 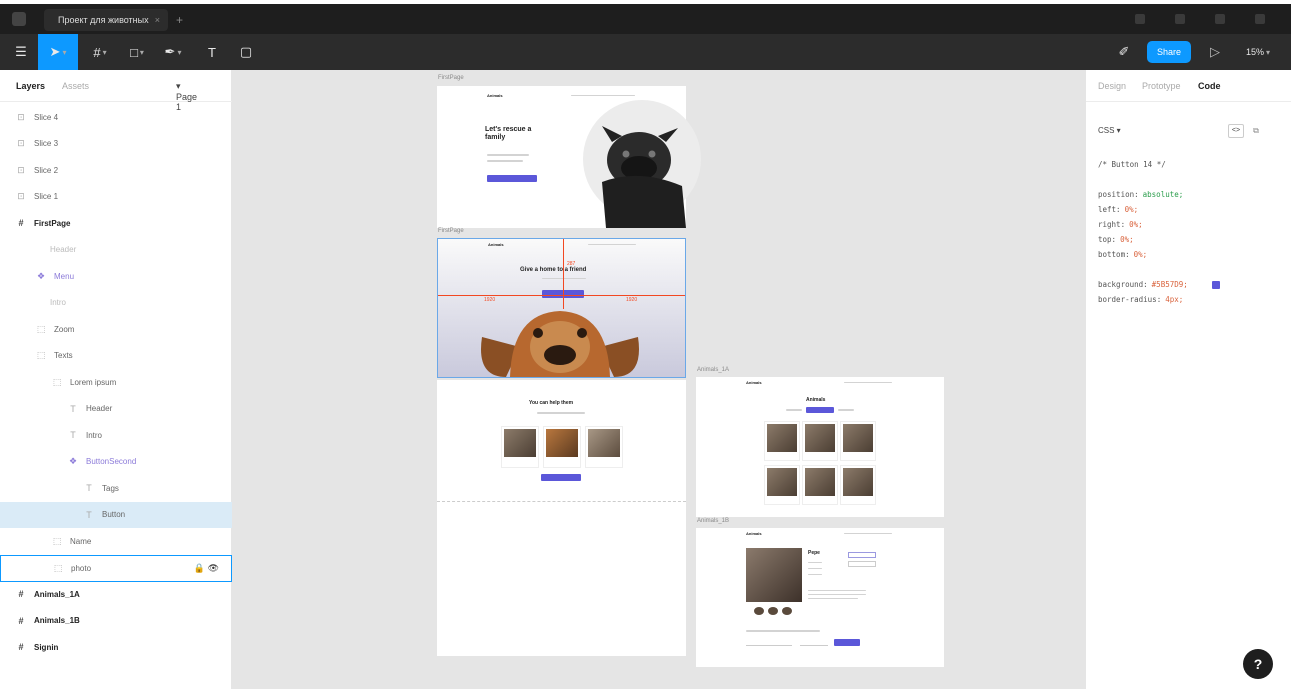 What do you see at coordinates (116, 170) in the screenshot?
I see `layer-row: ⊡ Slice 2` at bounding box center [116, 170].